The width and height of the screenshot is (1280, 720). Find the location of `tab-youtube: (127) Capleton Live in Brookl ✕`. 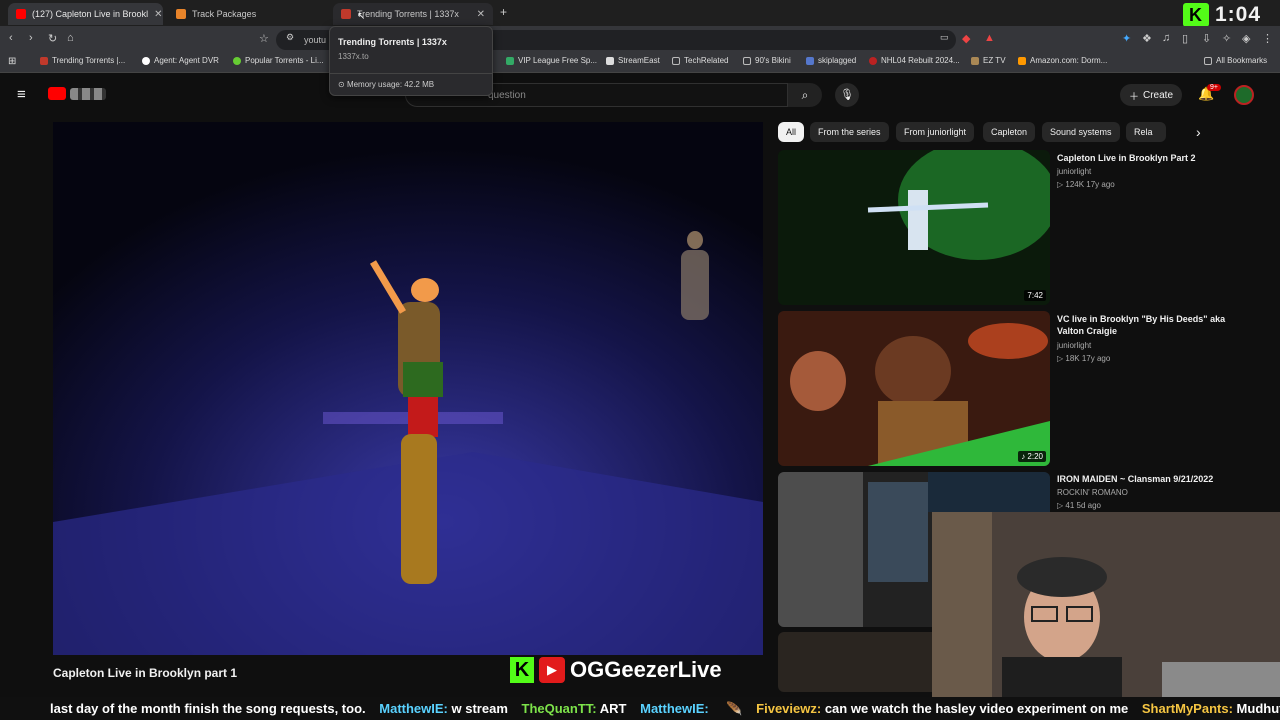

tab-youtube: (127) Capleton Live in Brookl ✕ is located at coordinates (85, 14).